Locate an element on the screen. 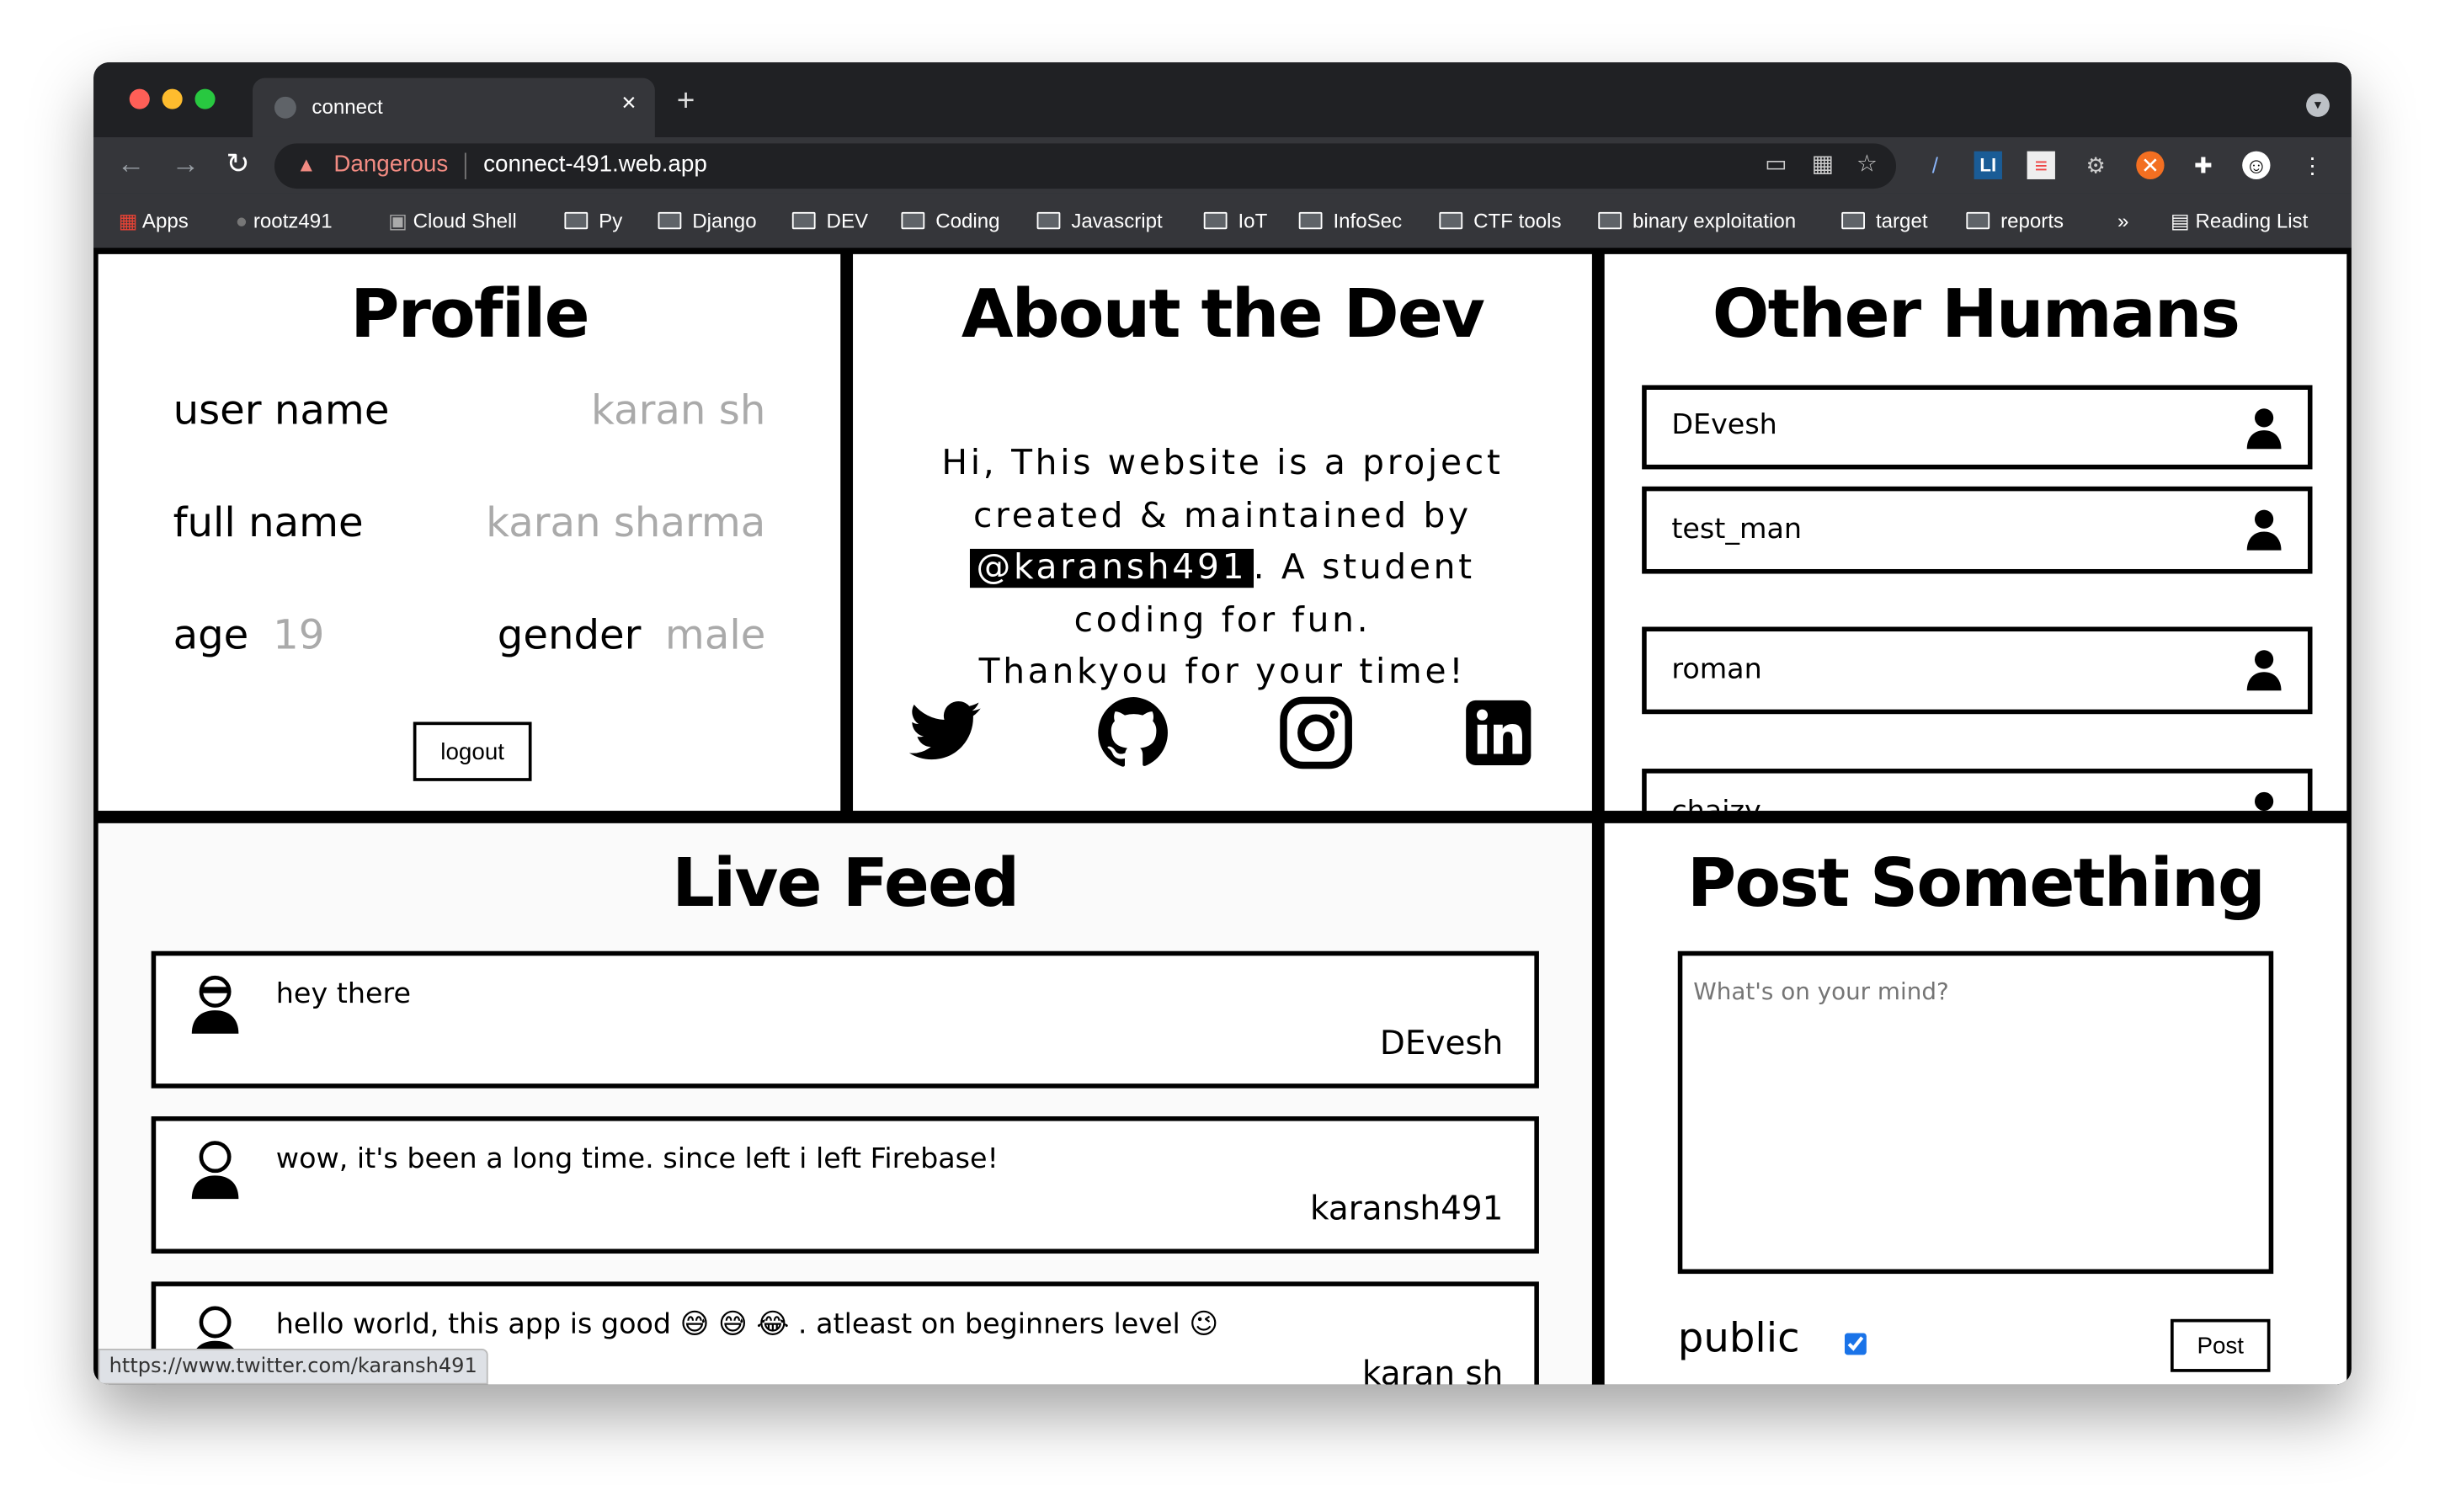 The width and height of the screenshot is (2445, 1512). user-name: roman is located at coordinates (1716, 669).